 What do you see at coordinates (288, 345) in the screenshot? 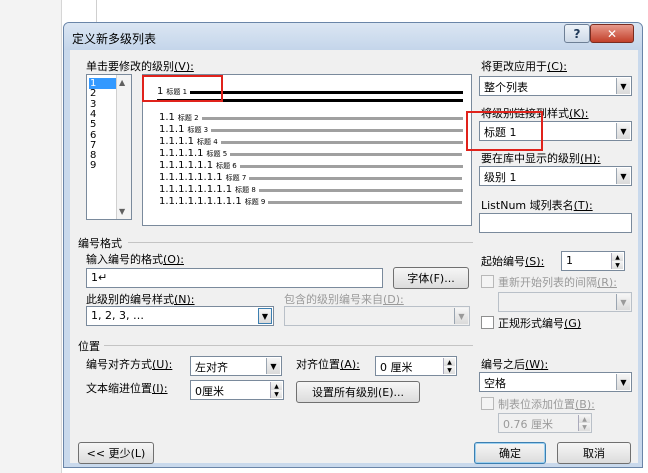
I see `position-divider` at bounding box center [288, 345].